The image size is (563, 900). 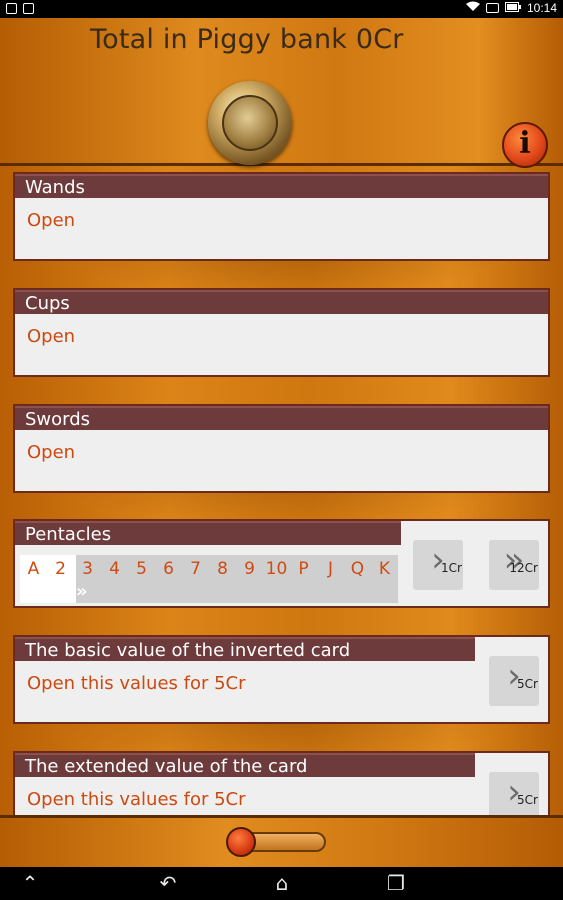 What do you see at coordinates (438, 565) in the screenshot?
I see `next-card-button: › 1Cr` at bounding box center [438, 565].